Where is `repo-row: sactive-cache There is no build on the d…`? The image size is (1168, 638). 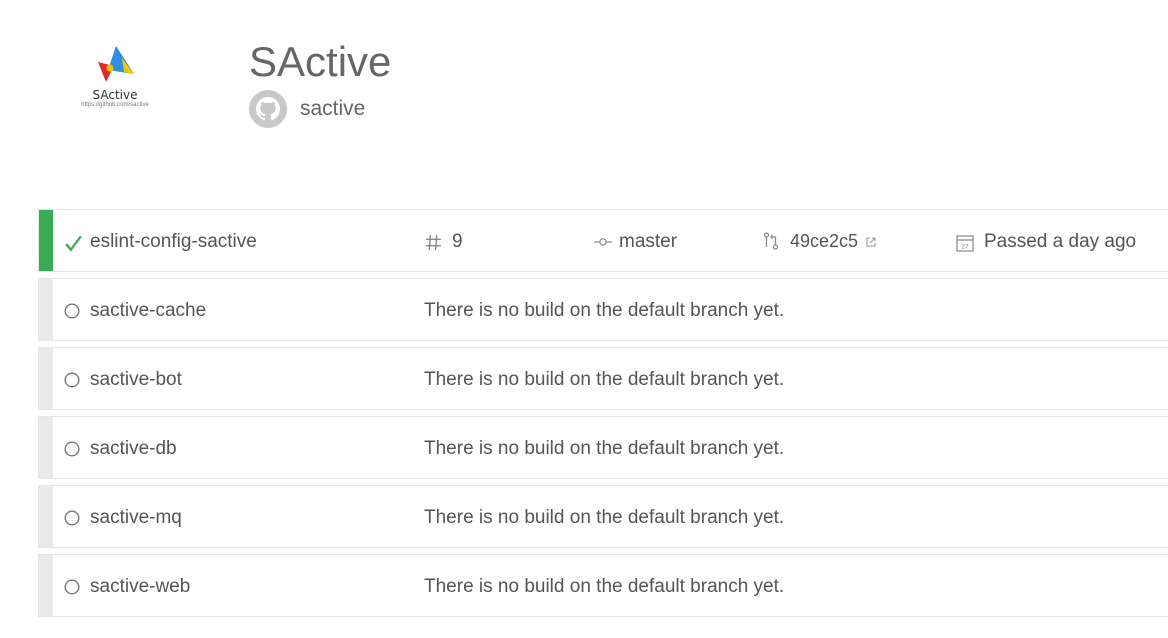
repo-row: sactive-cache There is no build on the d… is located at coordinates (603, 309).